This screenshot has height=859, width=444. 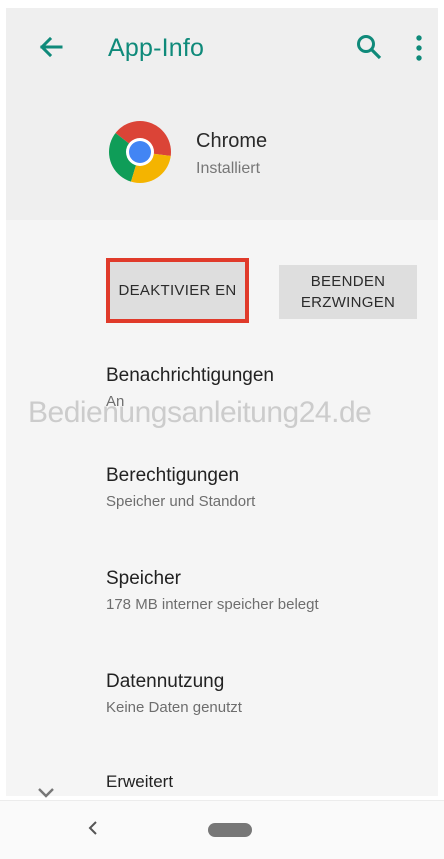 I want to click on back-arrow-icon, so click(x=51, y=47).